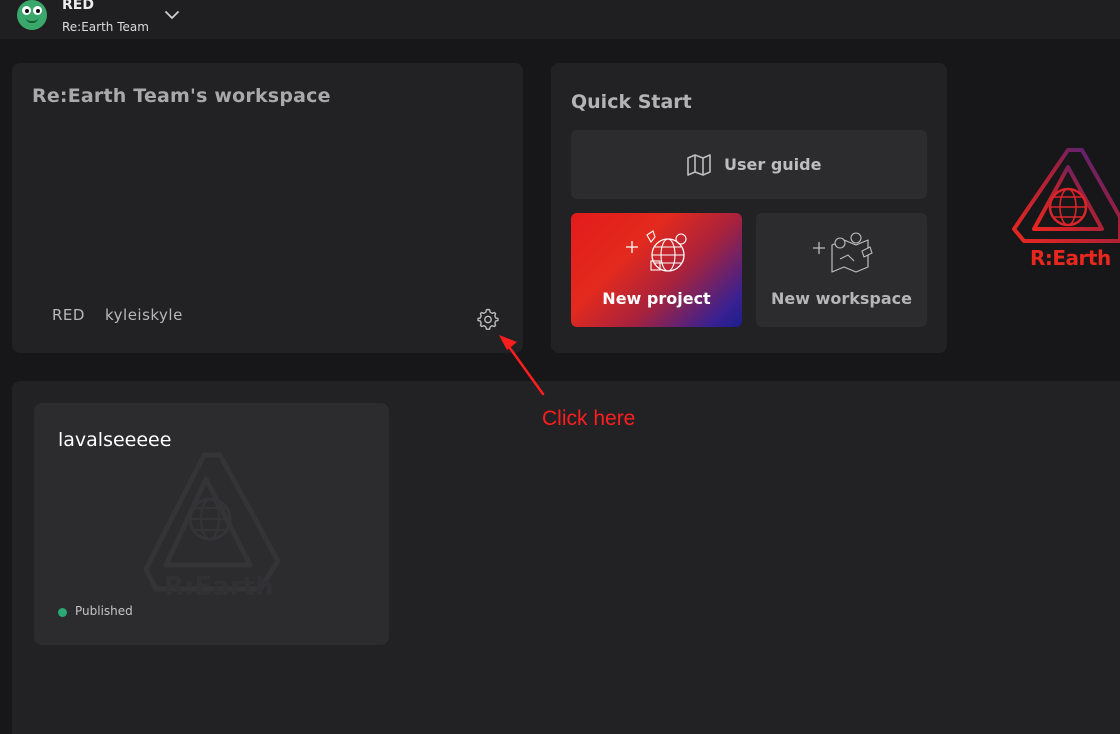 Image resolution: width=1120 pixels, height=734 pixels. What do you see at coordinates (37, 10) in the screenshot?
I see `avatar-eye-right` at bounding box center [37, 10].